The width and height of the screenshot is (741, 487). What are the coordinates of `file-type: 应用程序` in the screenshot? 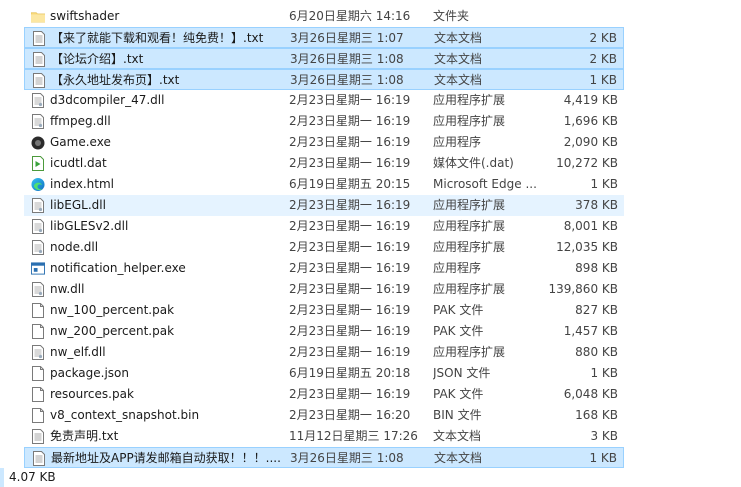 It's located at (457, 268).